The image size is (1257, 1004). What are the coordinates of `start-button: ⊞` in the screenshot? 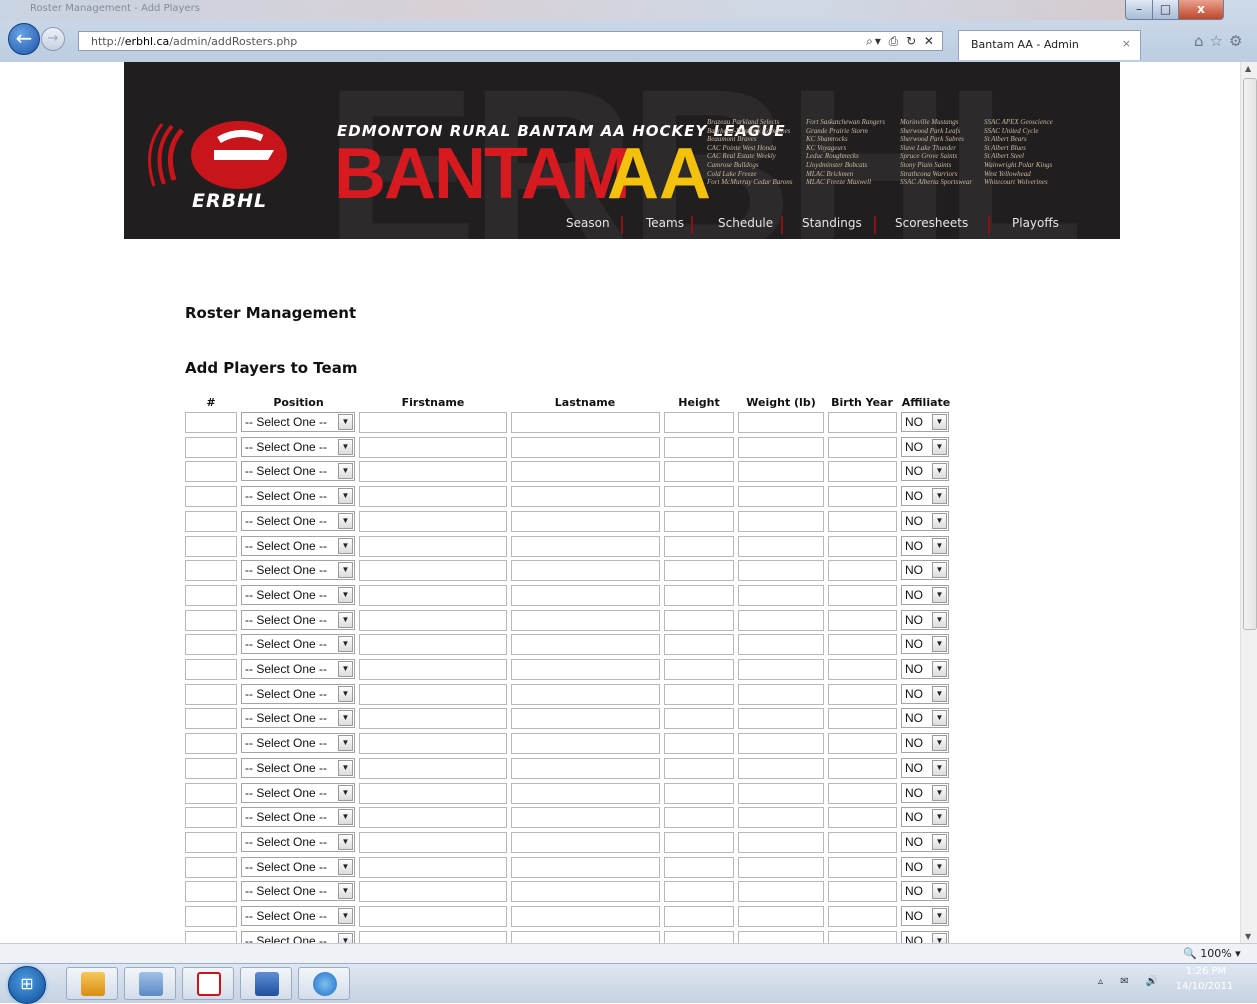 It's located at (27, 985).